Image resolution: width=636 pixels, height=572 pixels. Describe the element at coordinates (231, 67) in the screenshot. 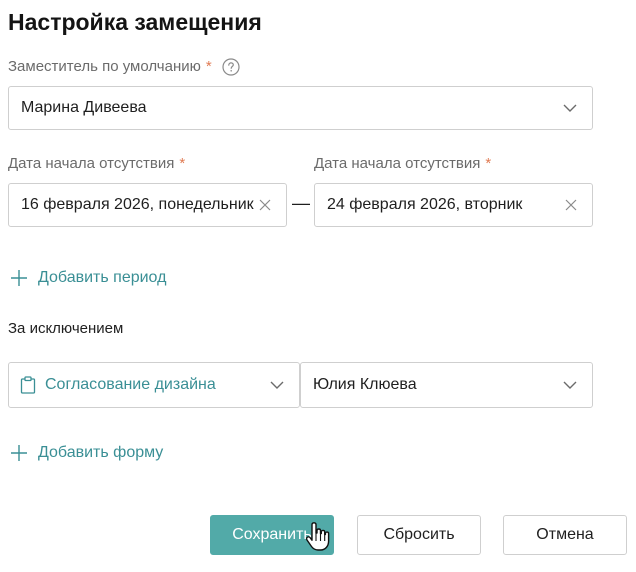

I see `help-icon` at that location.